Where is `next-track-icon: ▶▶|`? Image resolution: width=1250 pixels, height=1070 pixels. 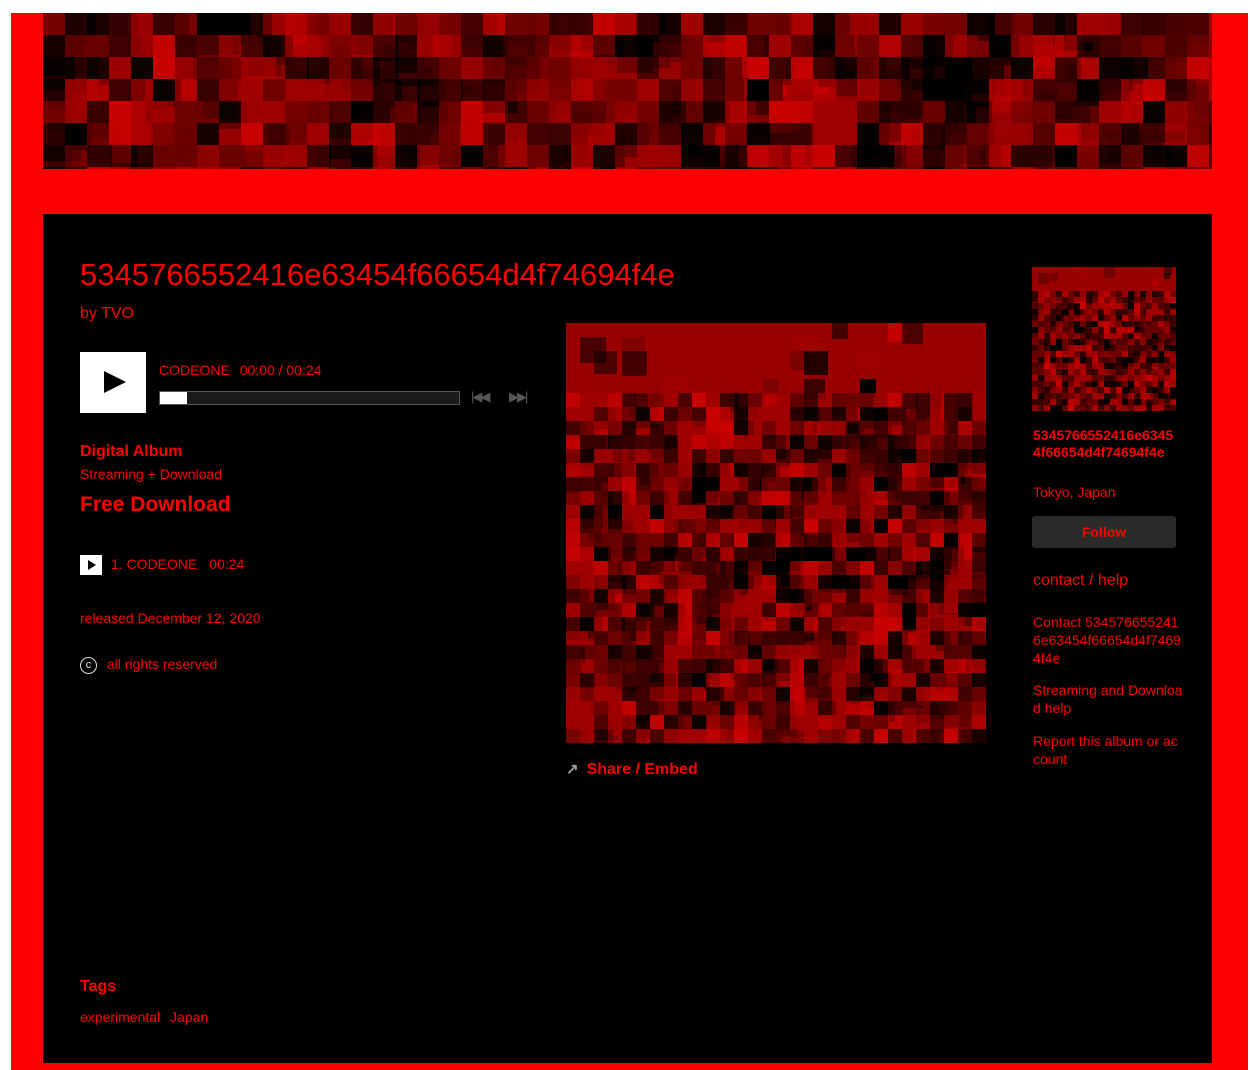
next-track-icon: ▶▶| is located at coordinates (518, 397).